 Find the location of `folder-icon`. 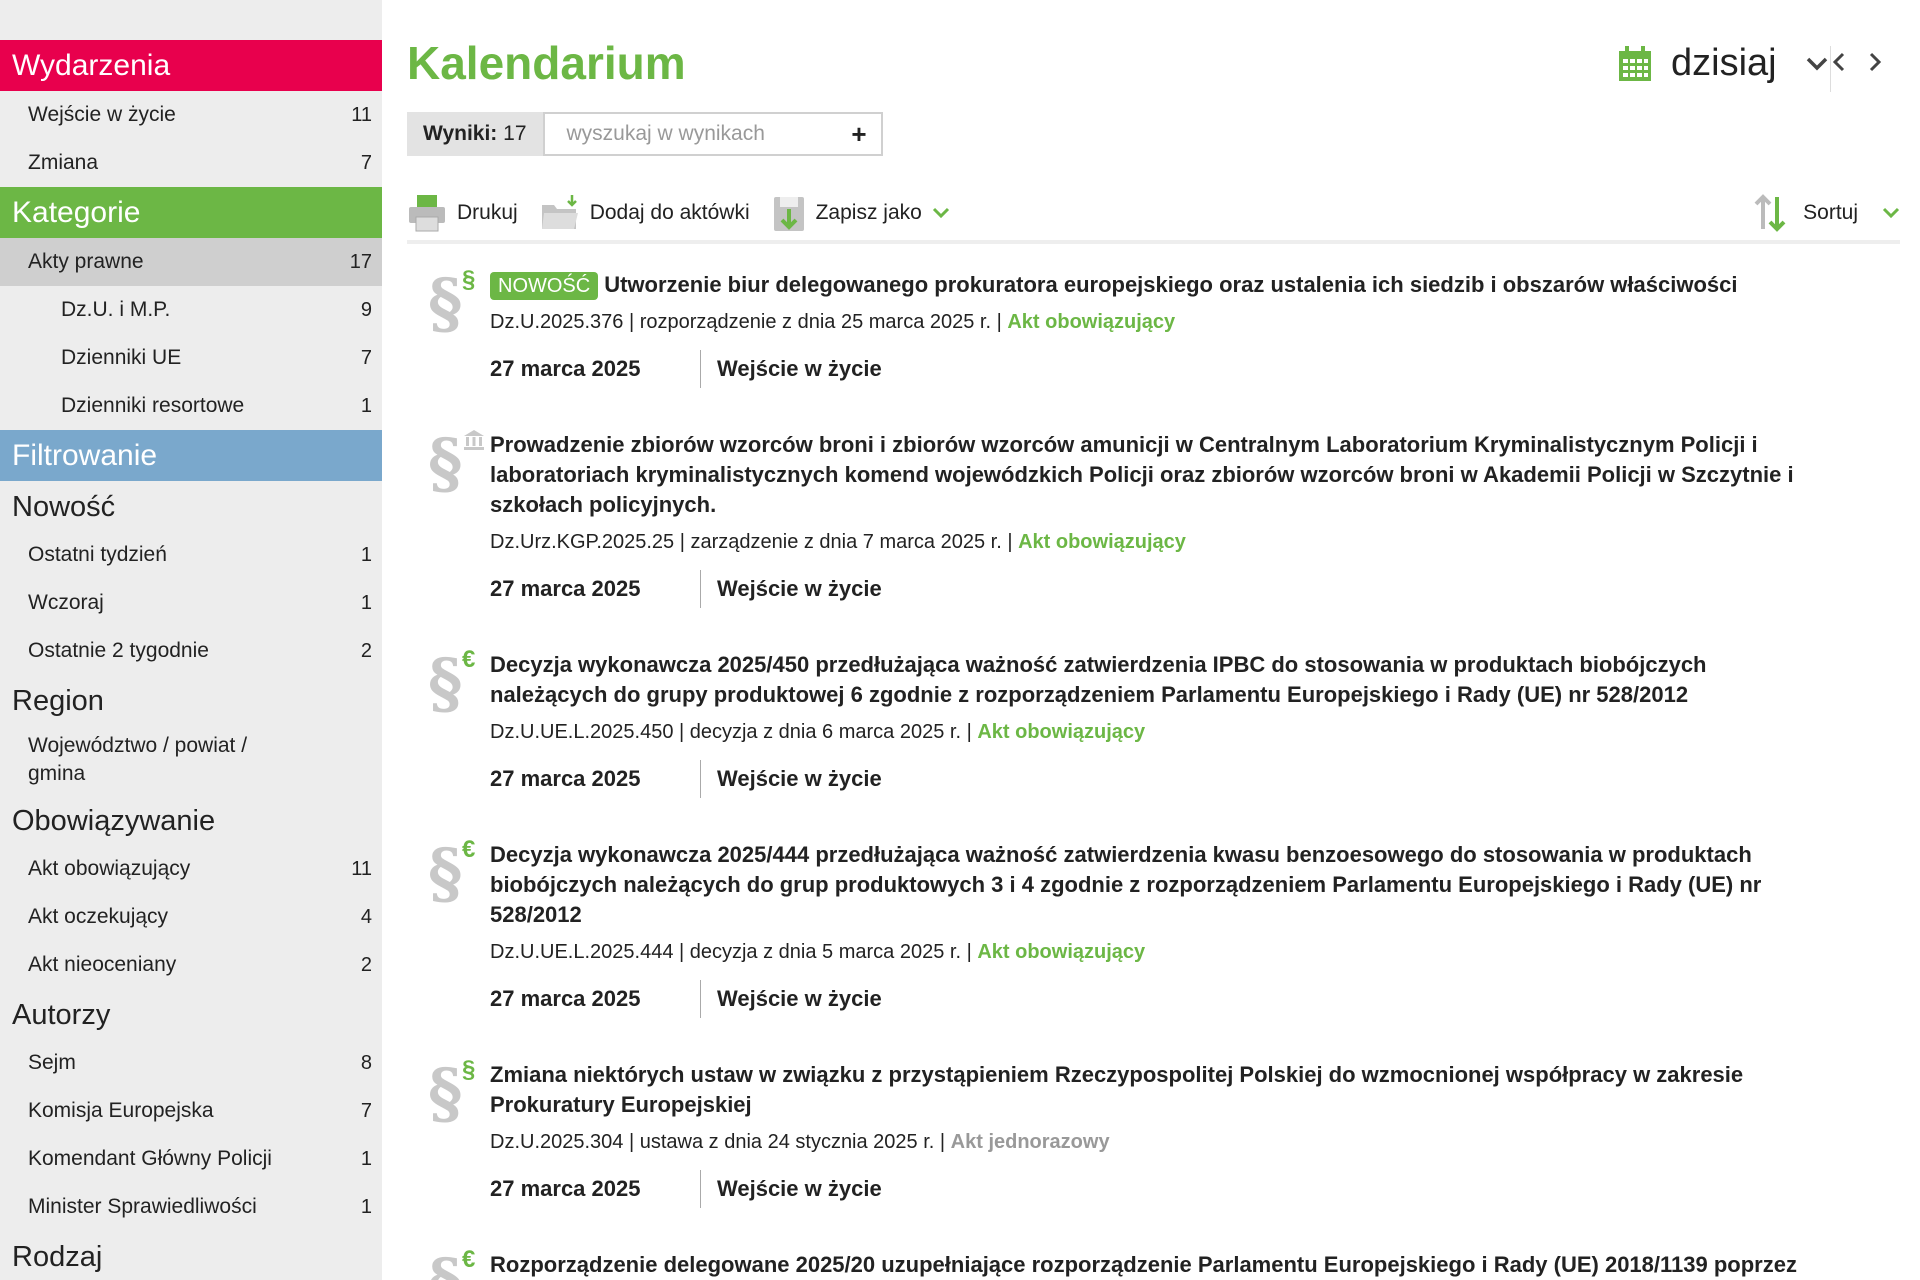

folder-icon is located at coordinates (559, 212).